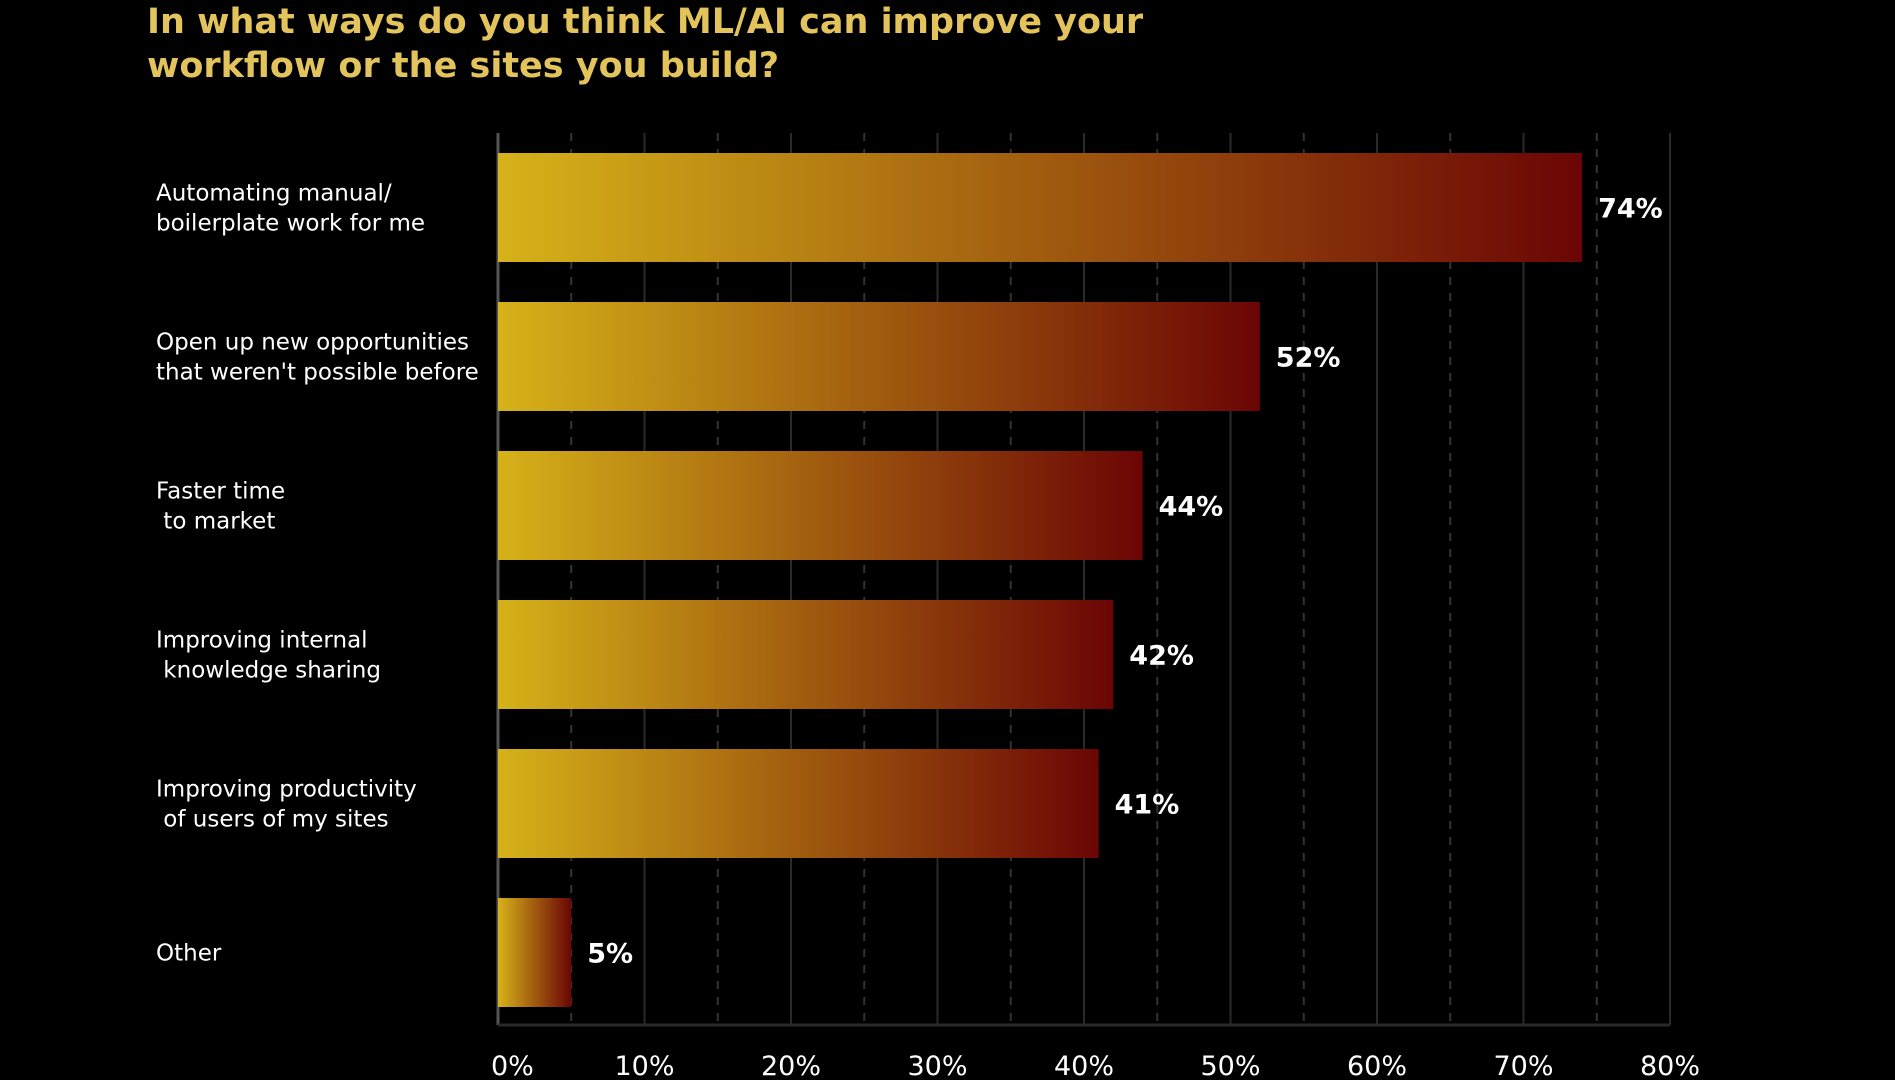 This screenshot has width=1895, height=1080. I want to click on x-tick-label: 50%, so click(1230, 1065).